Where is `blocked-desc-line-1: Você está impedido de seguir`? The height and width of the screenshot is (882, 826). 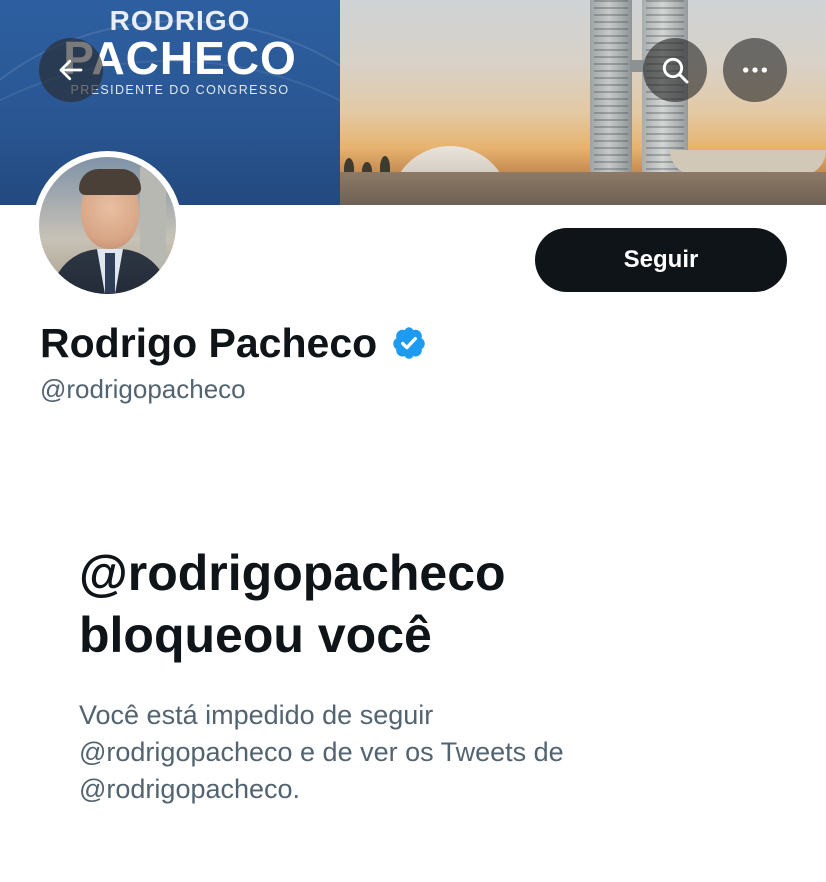 blocked-desc-line-1: Você está impedido de seguir is located at coordinates (256, 715).